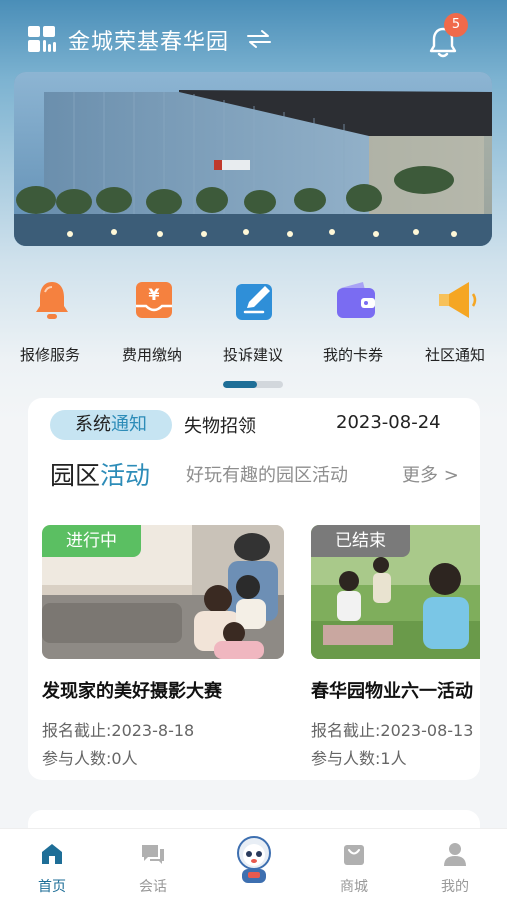  What do you see at coordinates (163, 592) in the screenshot?
I see `activity-photo: 进行中` at bounding box center [163, 592].